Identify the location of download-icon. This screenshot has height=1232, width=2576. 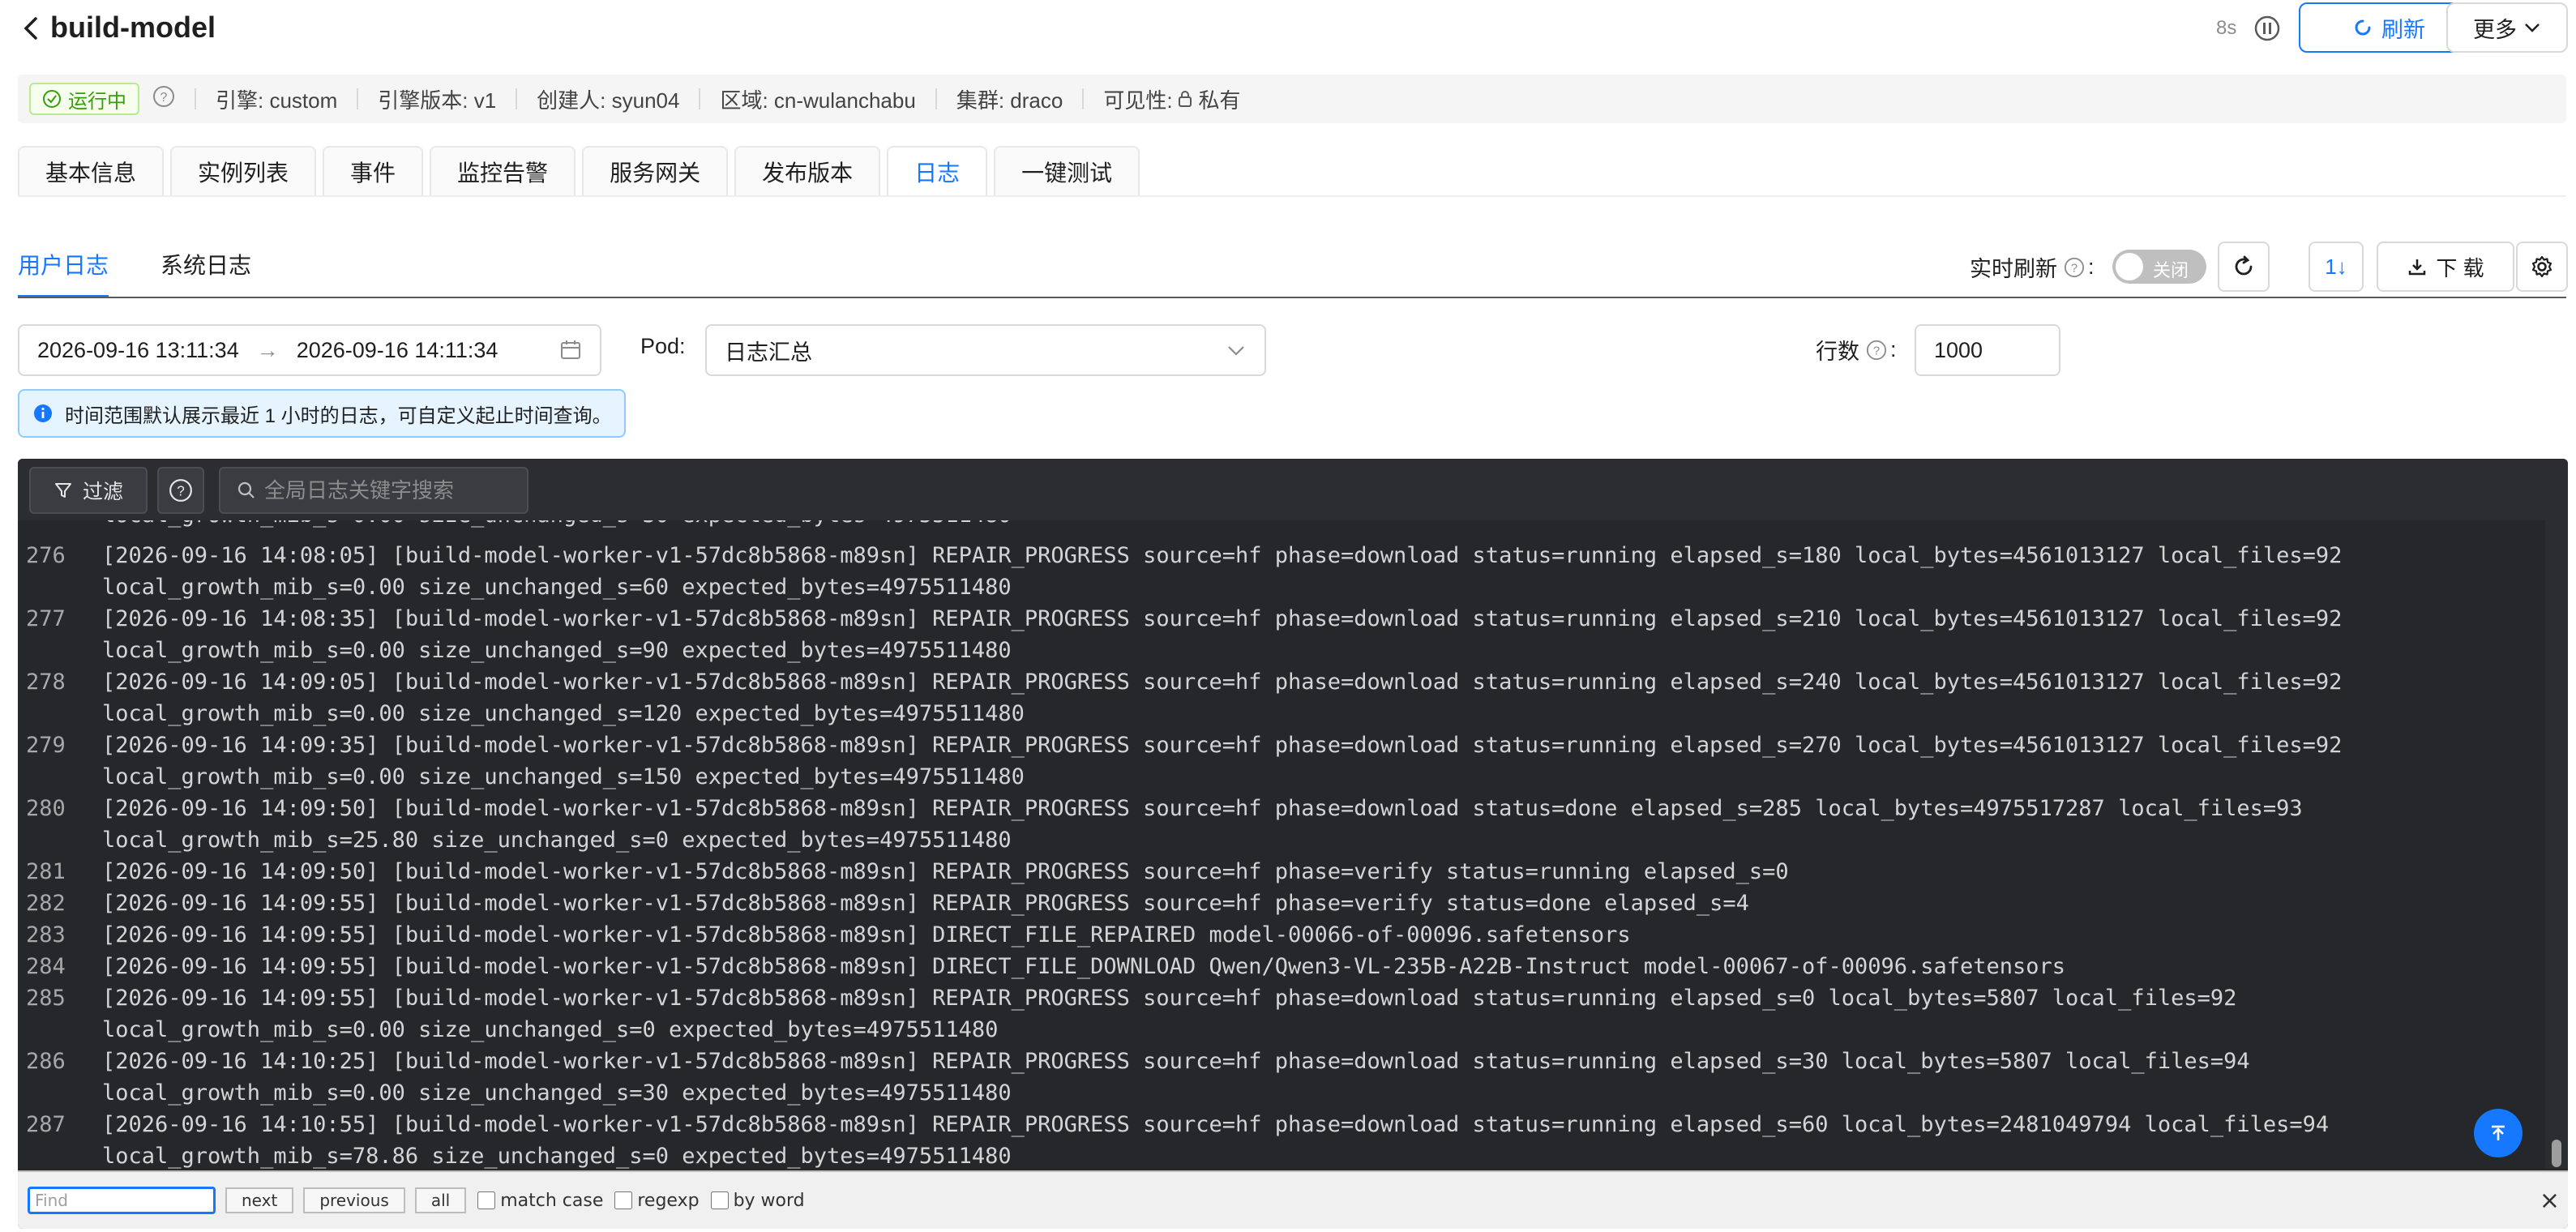
(2417, 267).